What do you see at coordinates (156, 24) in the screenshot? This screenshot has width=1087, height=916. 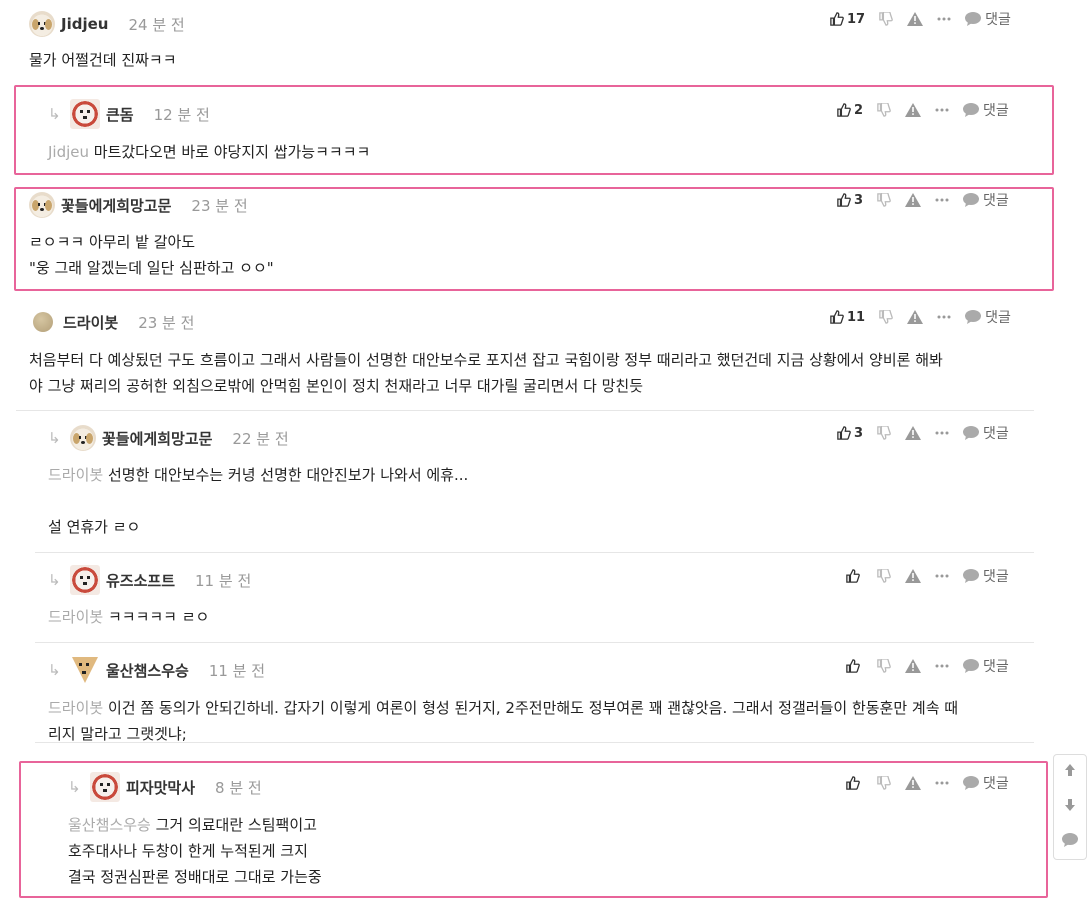 I see `timestamp: 24 분 전` at bounding box center [156, 24].